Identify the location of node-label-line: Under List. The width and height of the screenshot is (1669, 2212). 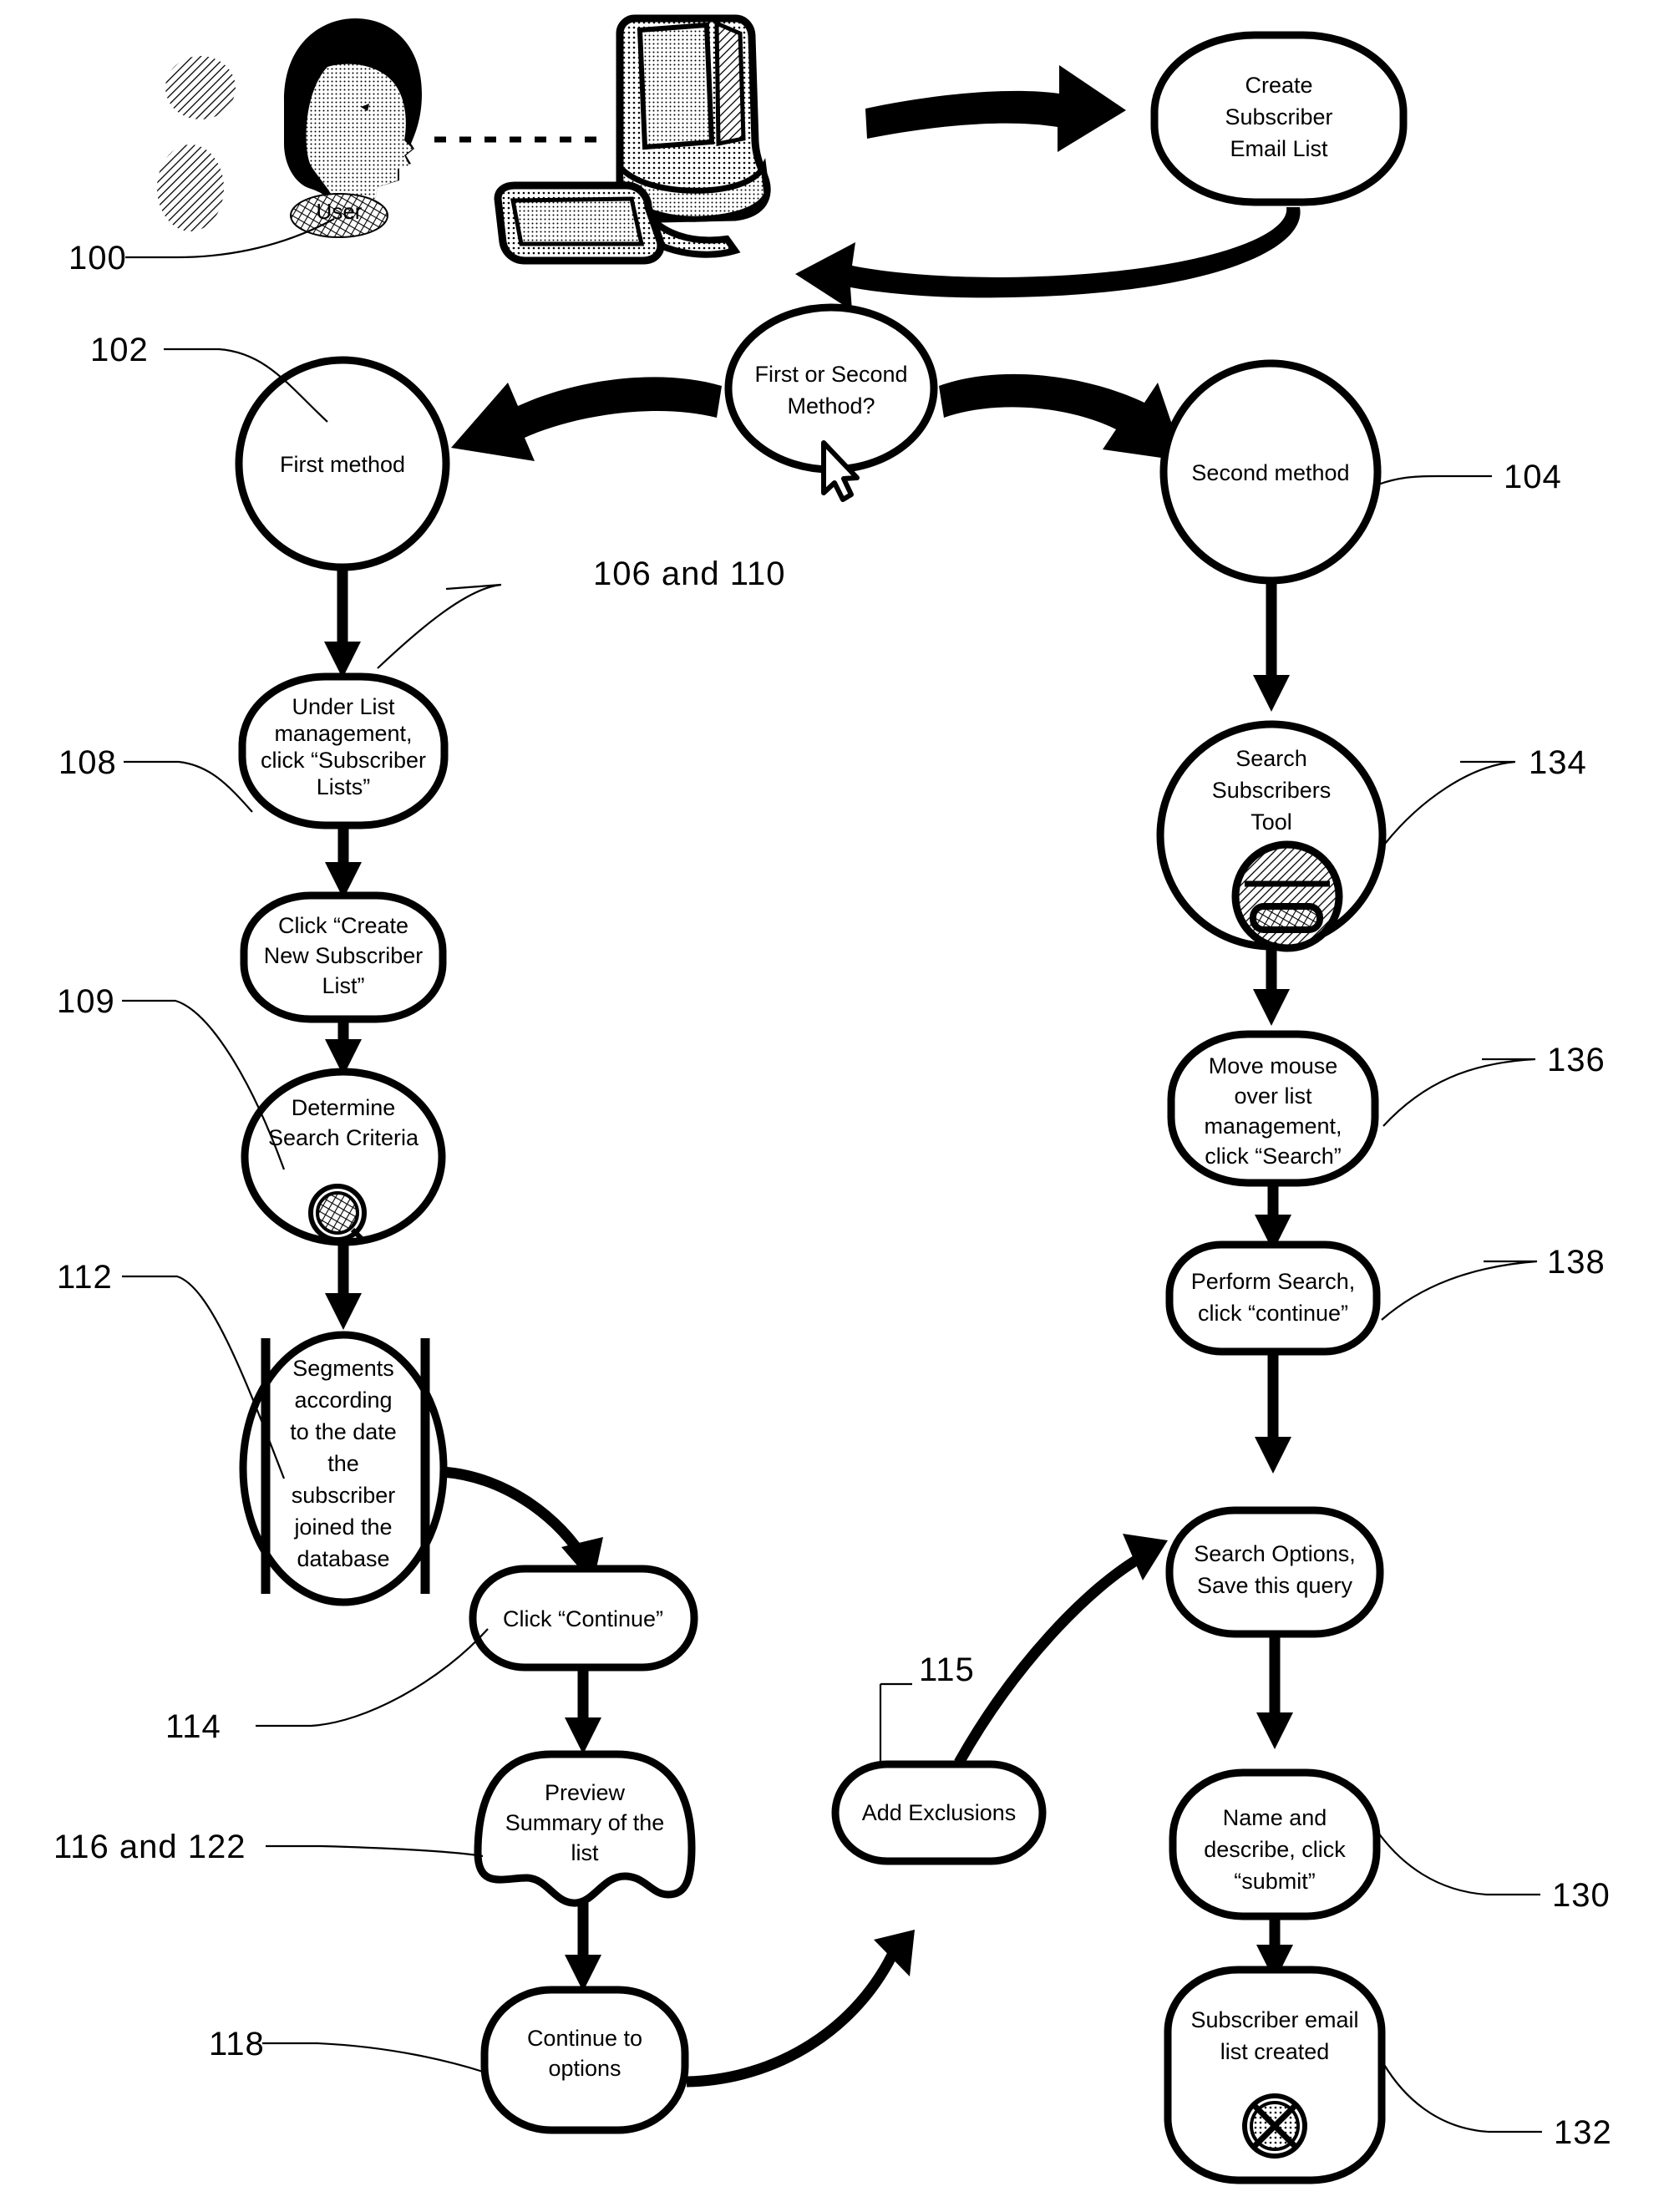
(343, 707).